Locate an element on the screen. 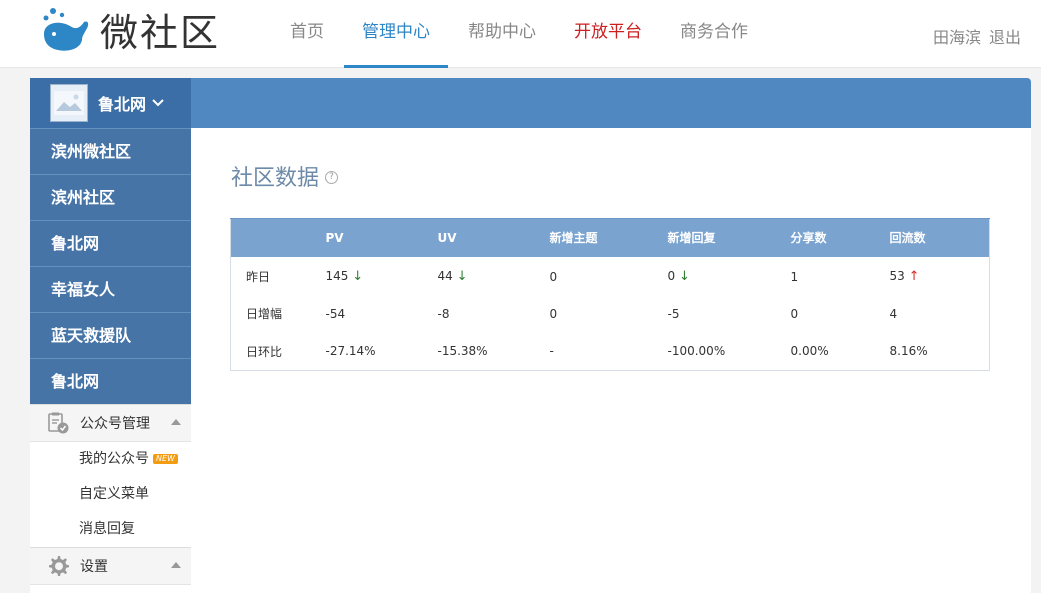 This screenshot has height=593, width=1041. cell-value: 44 is located at coordinates (445, 276).